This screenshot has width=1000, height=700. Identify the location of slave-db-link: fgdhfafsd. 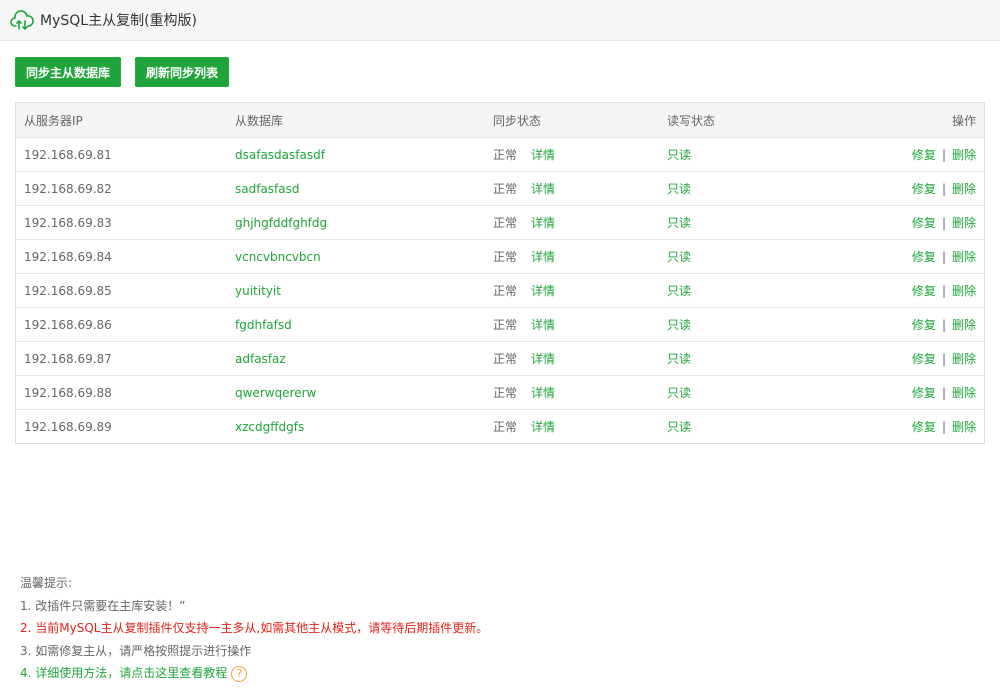
(263, 325).